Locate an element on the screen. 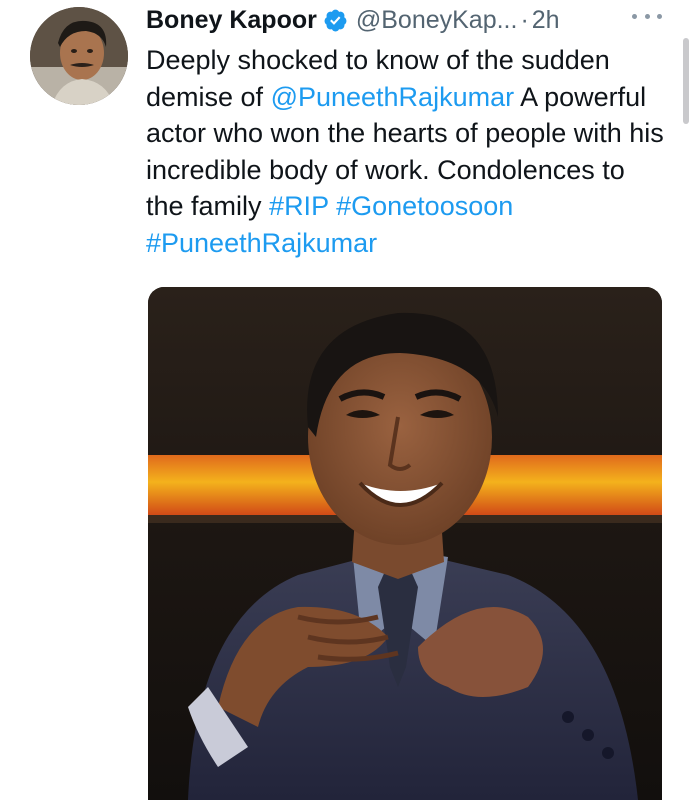 Image resolution: width=693 pixels, height=800 pixels. tweet-header: Boney Kapoor @BoneyKap... · 2h is located at coordinates (353, 20).